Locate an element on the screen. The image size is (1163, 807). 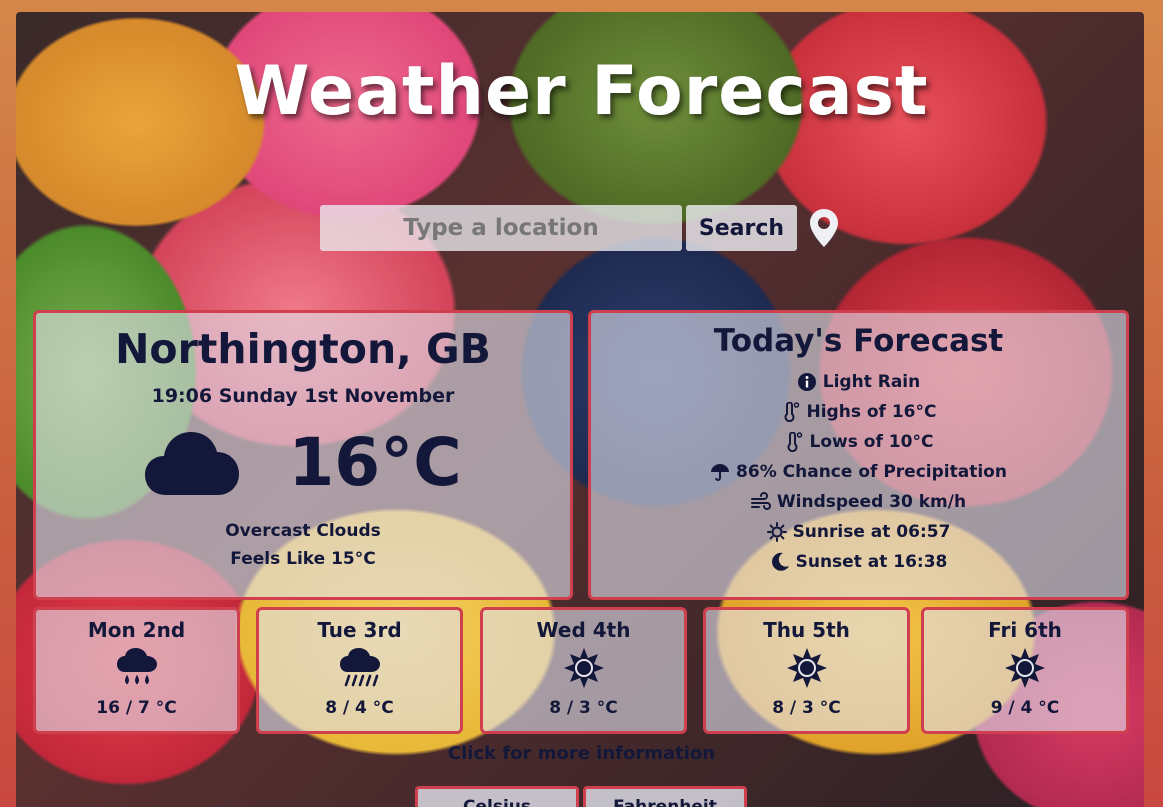
unit-toggle: Celsius Fahrenheit is located at coordinates (581, 796).